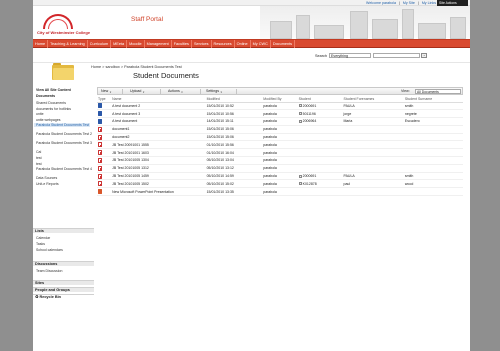 The height and width of the screenshot is (351, 500). Describe the element at coordinates (46, 178) in the screenshot. I see `leftnav-item-data-sources: Data Sources` at that location.